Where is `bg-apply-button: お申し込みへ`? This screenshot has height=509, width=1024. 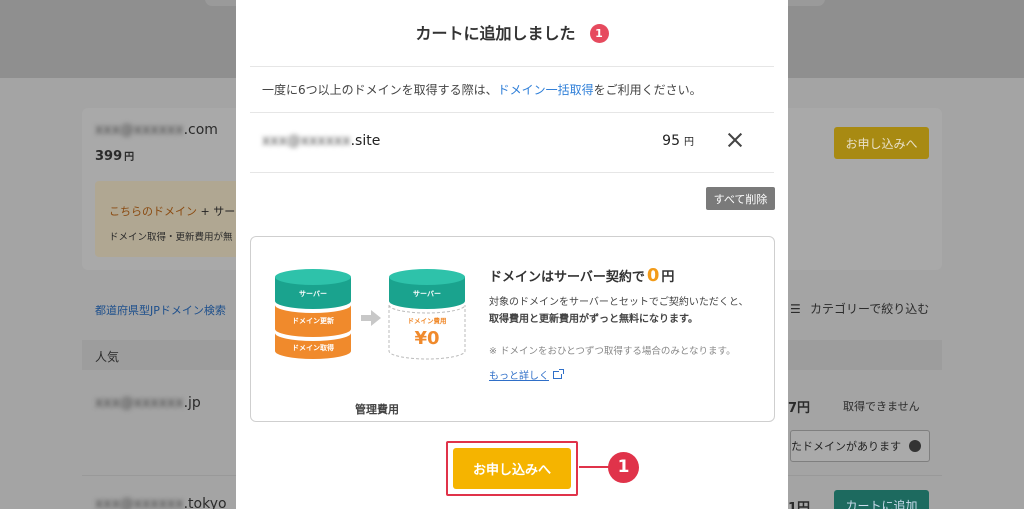 bg-apply-button: お申し込みへ is located at coordinates (881, 143).